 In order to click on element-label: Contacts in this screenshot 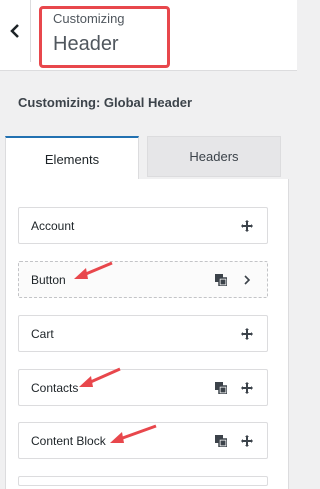, I will do `click(55, 387)`.